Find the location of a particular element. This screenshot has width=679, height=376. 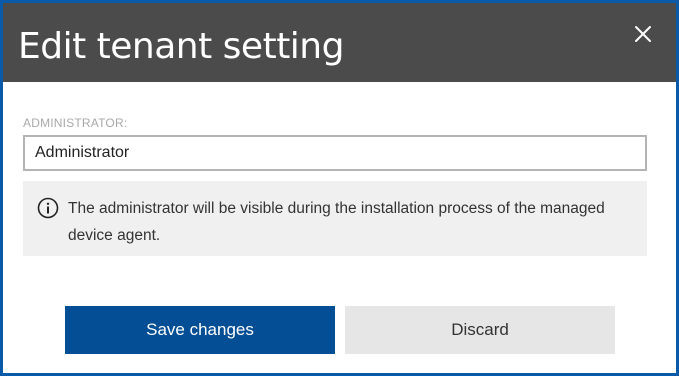

discard-button: Discard is located at coordinates (480, 330).